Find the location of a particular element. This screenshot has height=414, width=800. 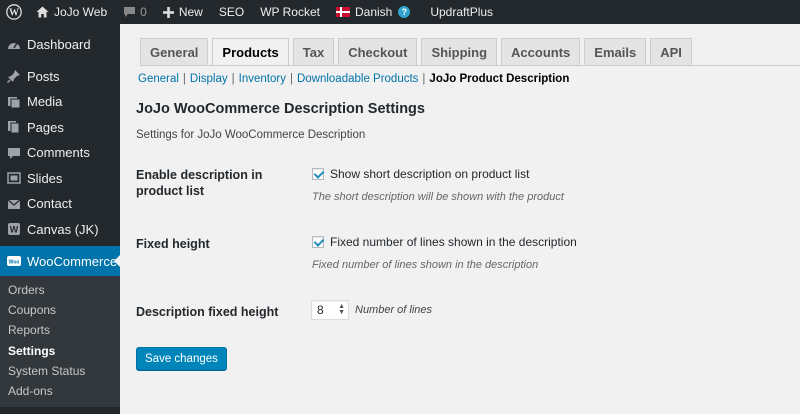

mail-icon is located at coordinates (14, 204).